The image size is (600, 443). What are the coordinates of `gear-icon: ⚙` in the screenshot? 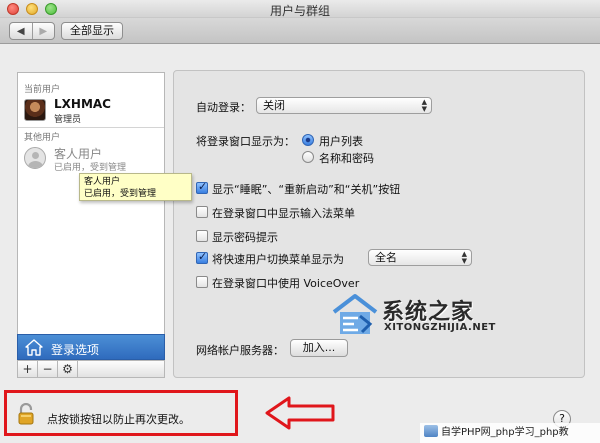 It's located at (68, 369).